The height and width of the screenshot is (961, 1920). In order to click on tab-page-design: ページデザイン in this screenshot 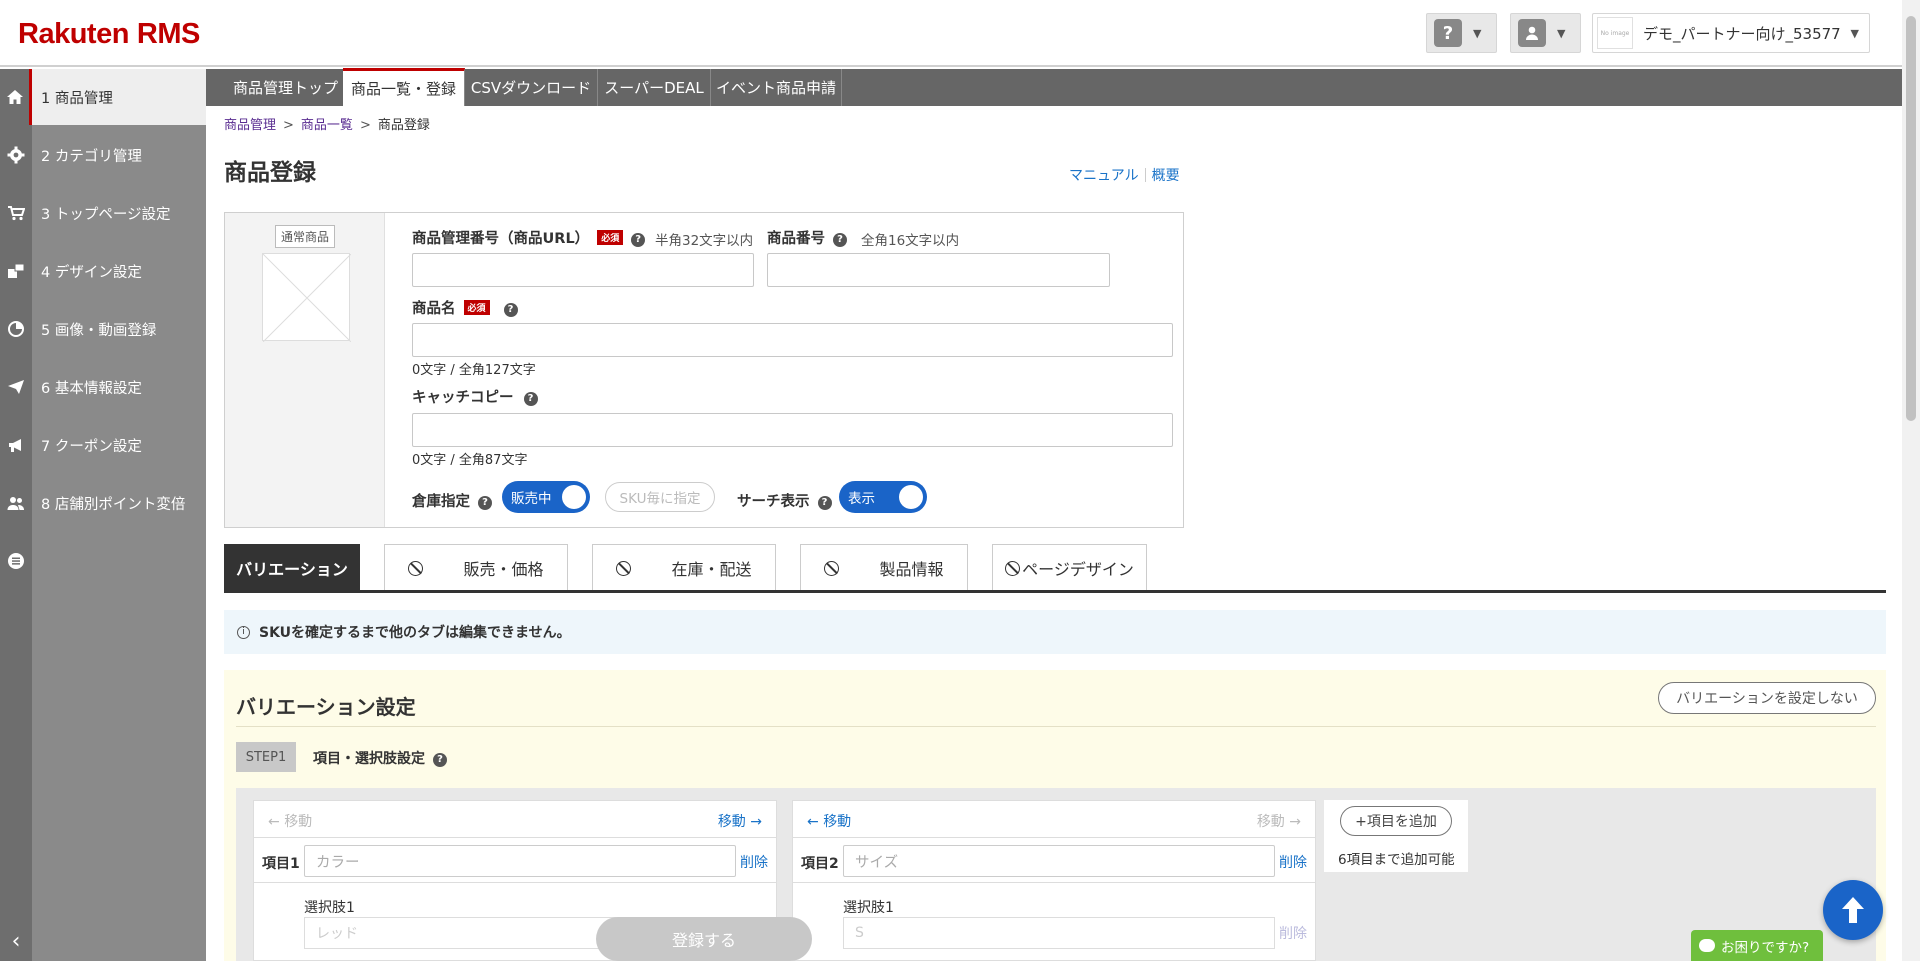, I will do `click(1069, 567)`.